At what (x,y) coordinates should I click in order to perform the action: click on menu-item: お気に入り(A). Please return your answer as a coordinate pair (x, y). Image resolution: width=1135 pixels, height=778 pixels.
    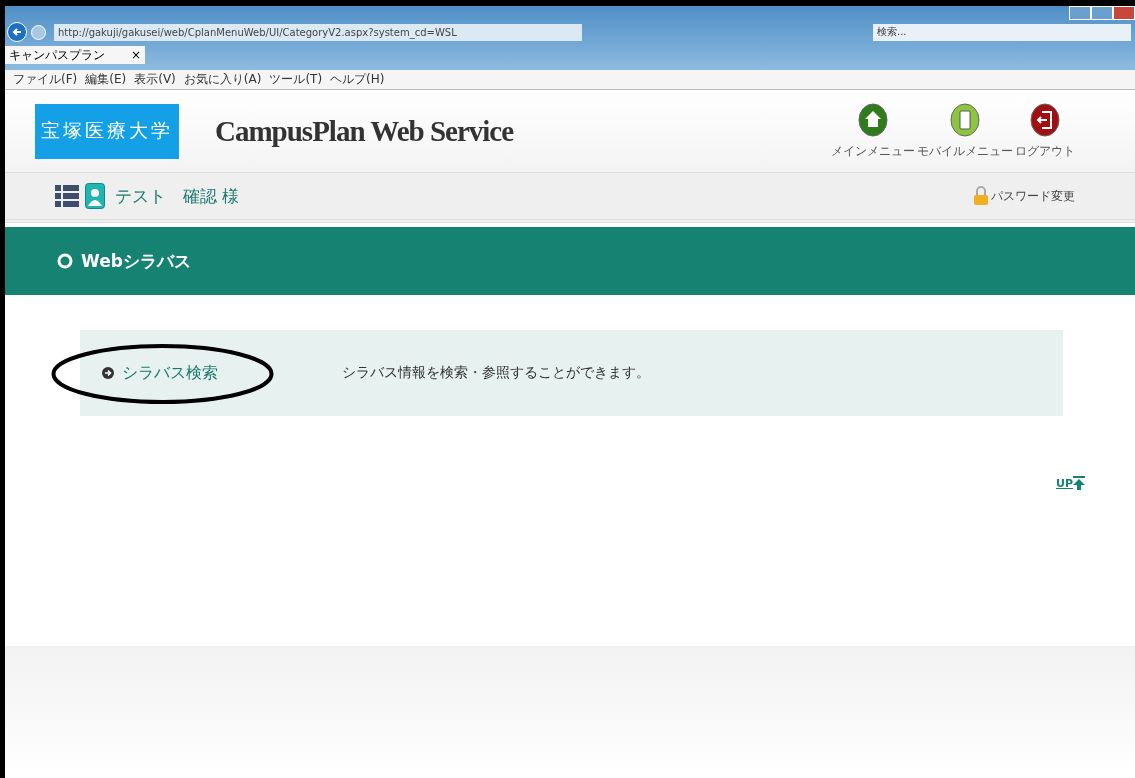
    Looking at the image, I should click on (222, 79).